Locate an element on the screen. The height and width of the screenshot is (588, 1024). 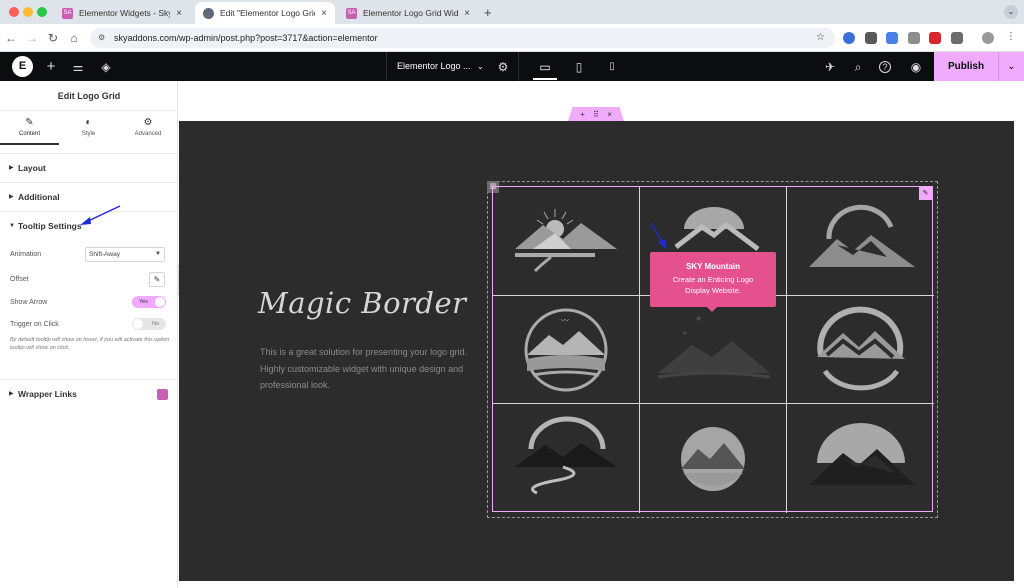
mountain-sun-logo-icon is located at coordinates (566, 241).